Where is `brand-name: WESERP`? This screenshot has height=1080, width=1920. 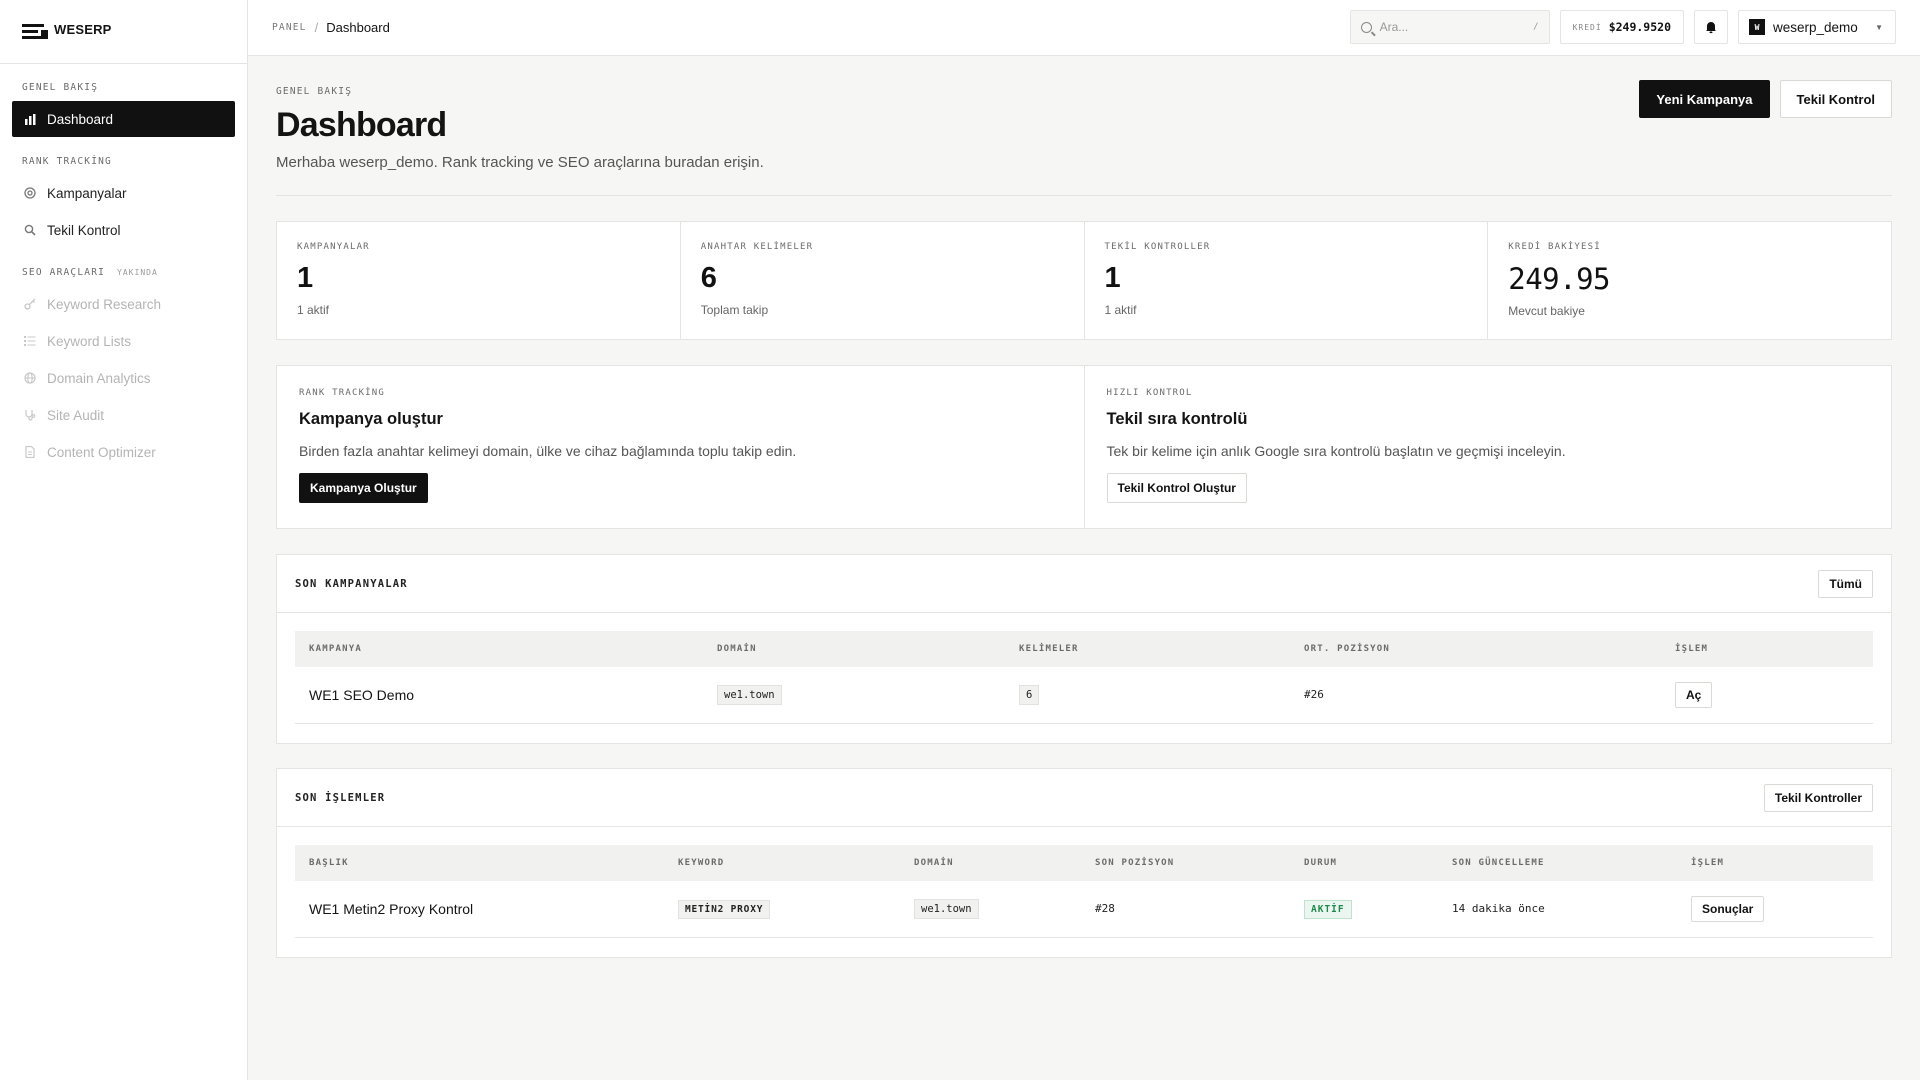
brand-name: WESERP is located at coordinates (83, 29).